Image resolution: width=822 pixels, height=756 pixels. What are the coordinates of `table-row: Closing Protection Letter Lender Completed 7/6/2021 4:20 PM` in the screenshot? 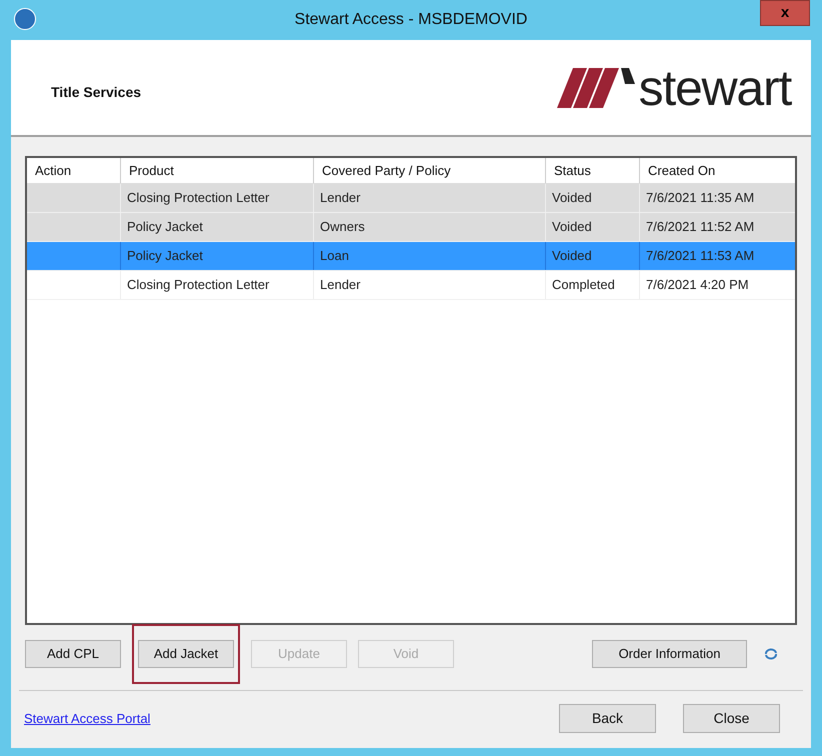 It's located at (411, 285).